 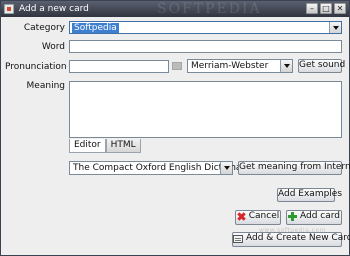 I want to click on add-create-new-card-button: Add & Create New Card, so click(x=291, y=239).